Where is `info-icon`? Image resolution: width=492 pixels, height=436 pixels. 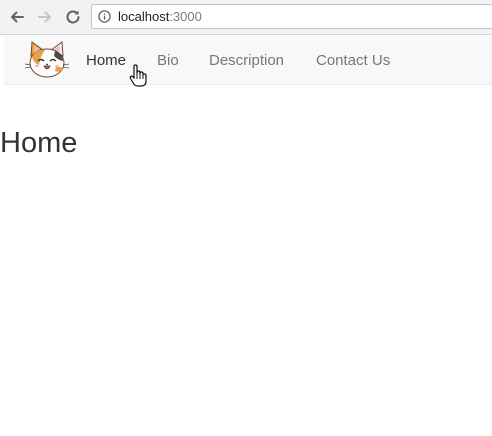
info-icon is located at coordinates (104, 16).